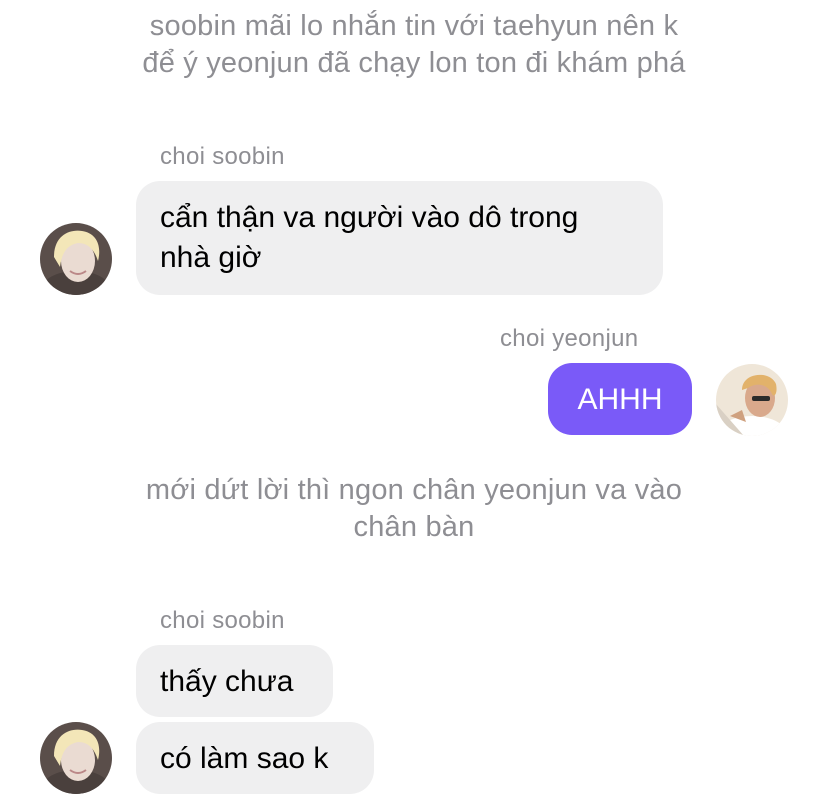 The height and width of the screenshot is (802, 828). I want to click on narration-line: mới dứt lời thì ngon chân yeonjun va vào, so click(414, 490).